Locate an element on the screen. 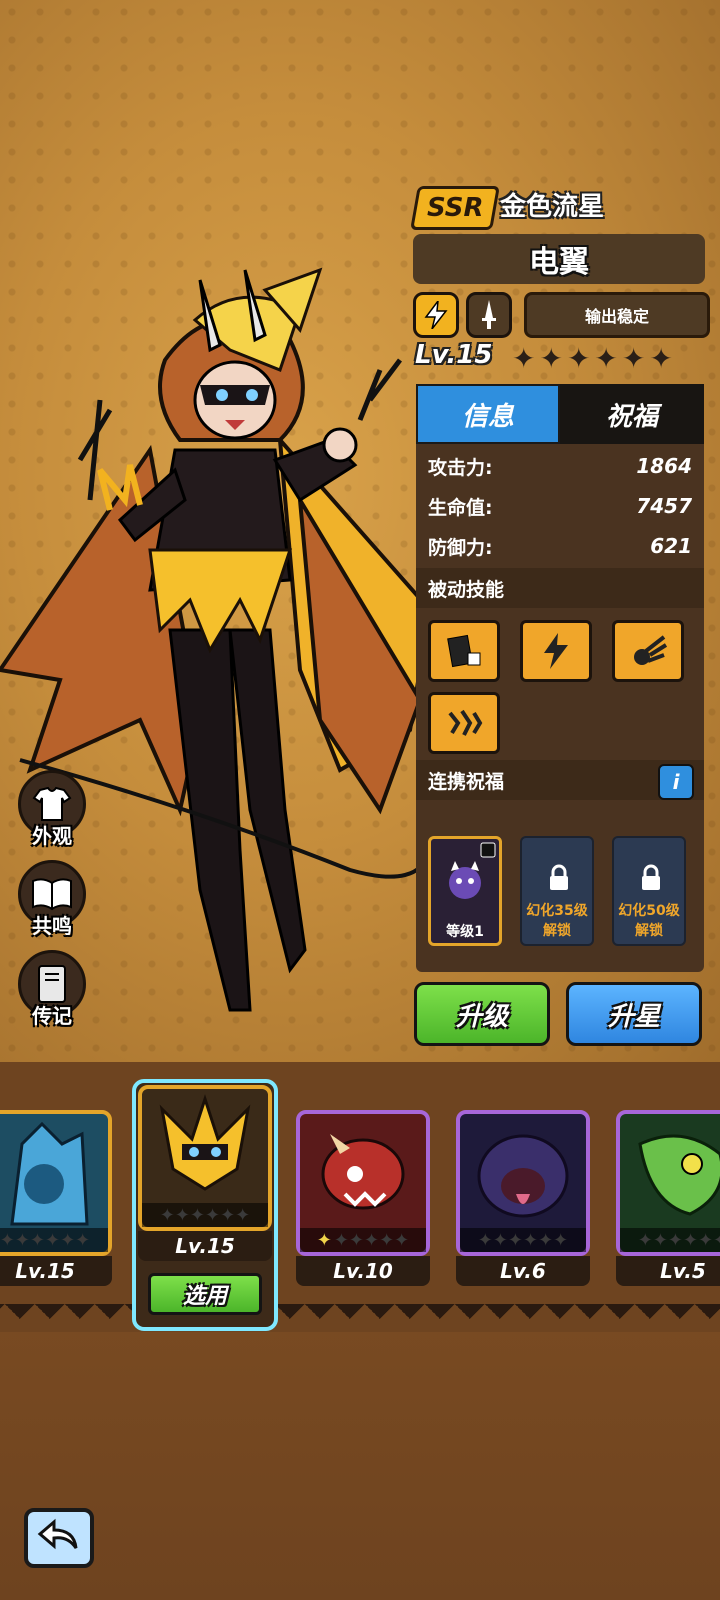 Image resolution: width=720 pixels, height=1600 pixels. roster-card: ✦✦✦✦✦✦ Lv.5 is located at coordinates (668, 1198).